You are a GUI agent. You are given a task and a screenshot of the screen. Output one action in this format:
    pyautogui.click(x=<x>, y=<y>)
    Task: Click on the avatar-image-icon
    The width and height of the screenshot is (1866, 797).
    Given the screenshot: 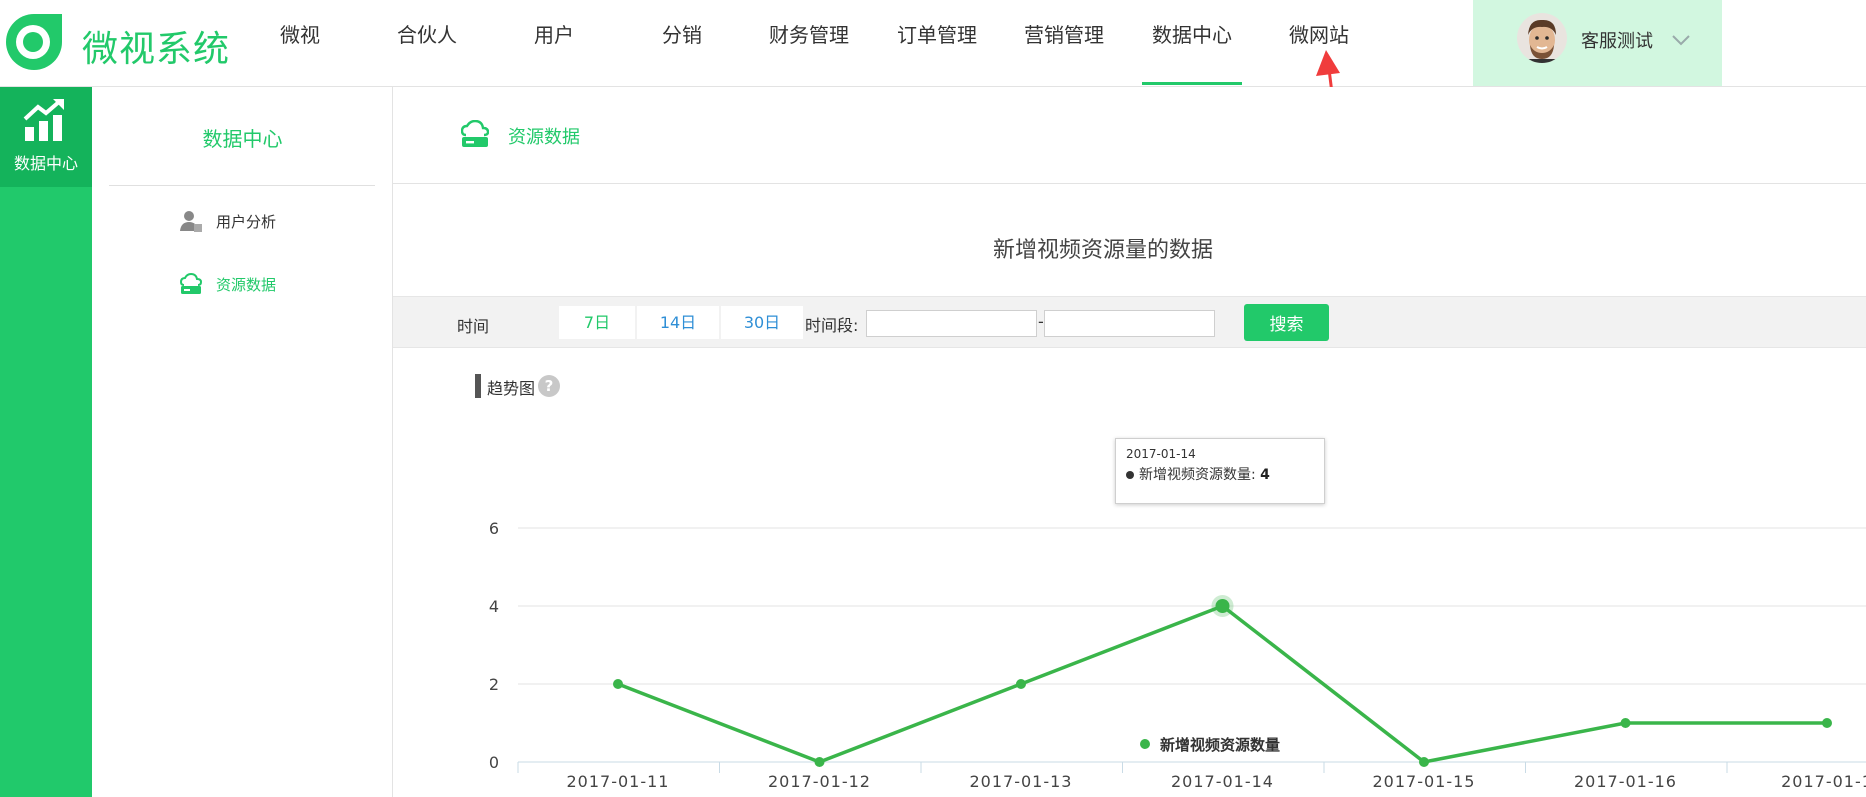 What is the action you would take?
    pyautogui.click(x=1542, y=38)
    